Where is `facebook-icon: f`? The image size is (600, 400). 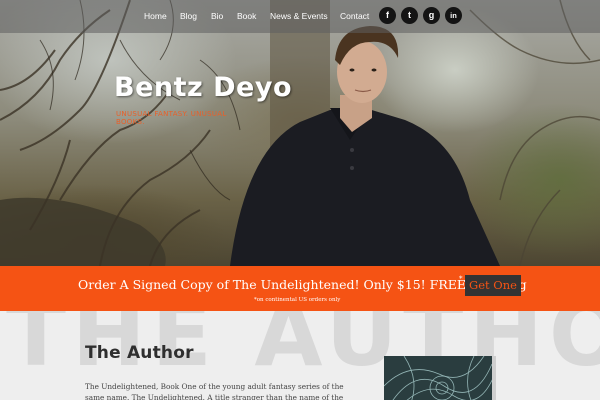
facebook-icon: f is located at coordinates (387, 15).